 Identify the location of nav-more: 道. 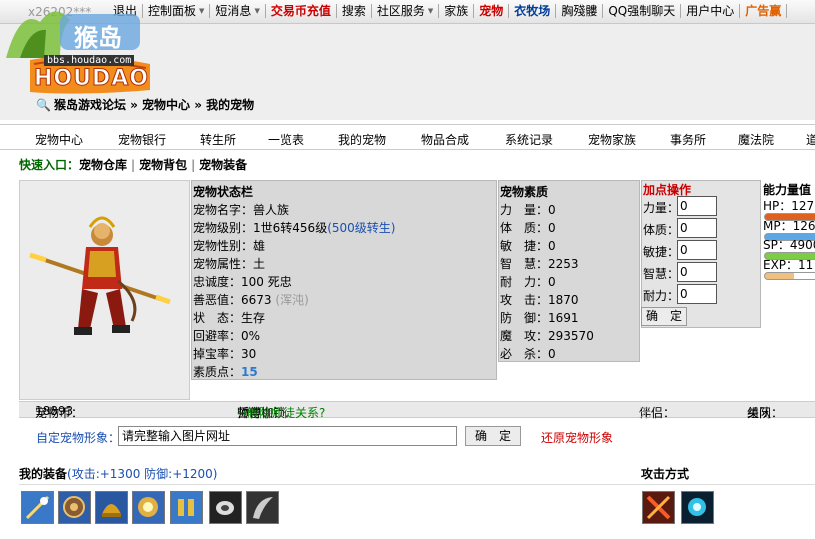
(810, 139).